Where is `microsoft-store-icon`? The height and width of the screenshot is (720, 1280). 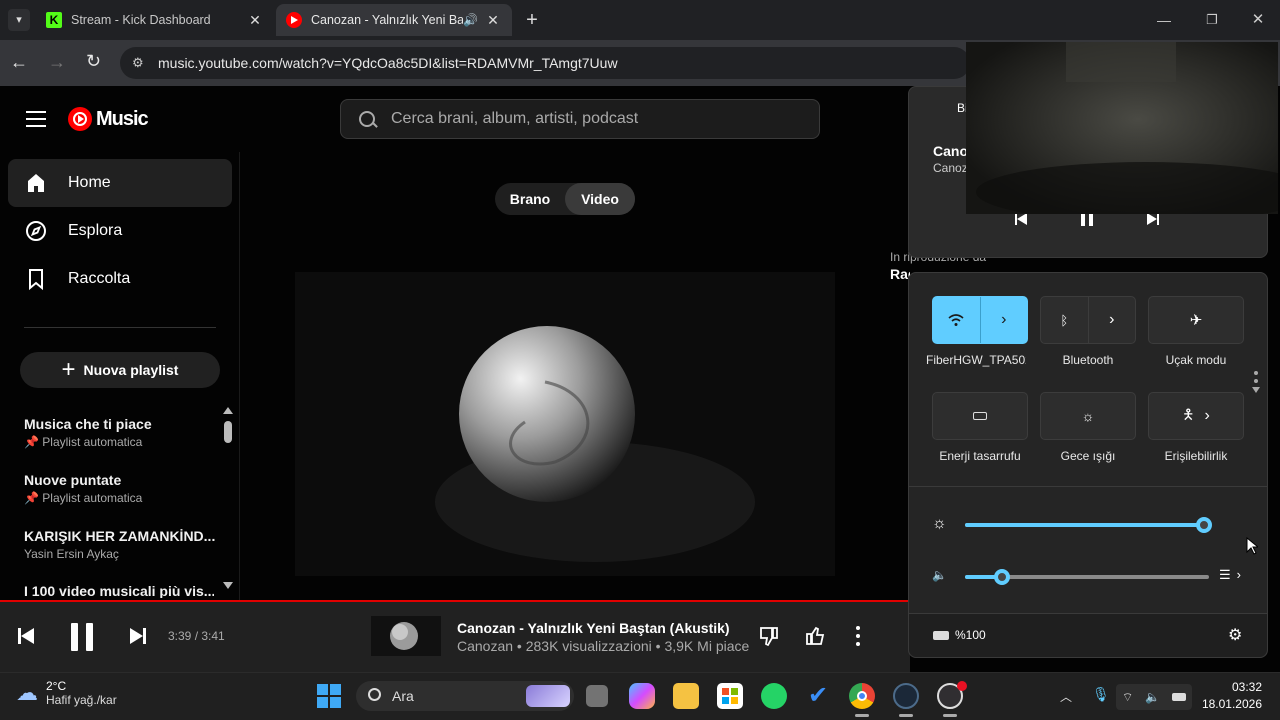
microsoft-store-icon is located at coordinates (730, 696).